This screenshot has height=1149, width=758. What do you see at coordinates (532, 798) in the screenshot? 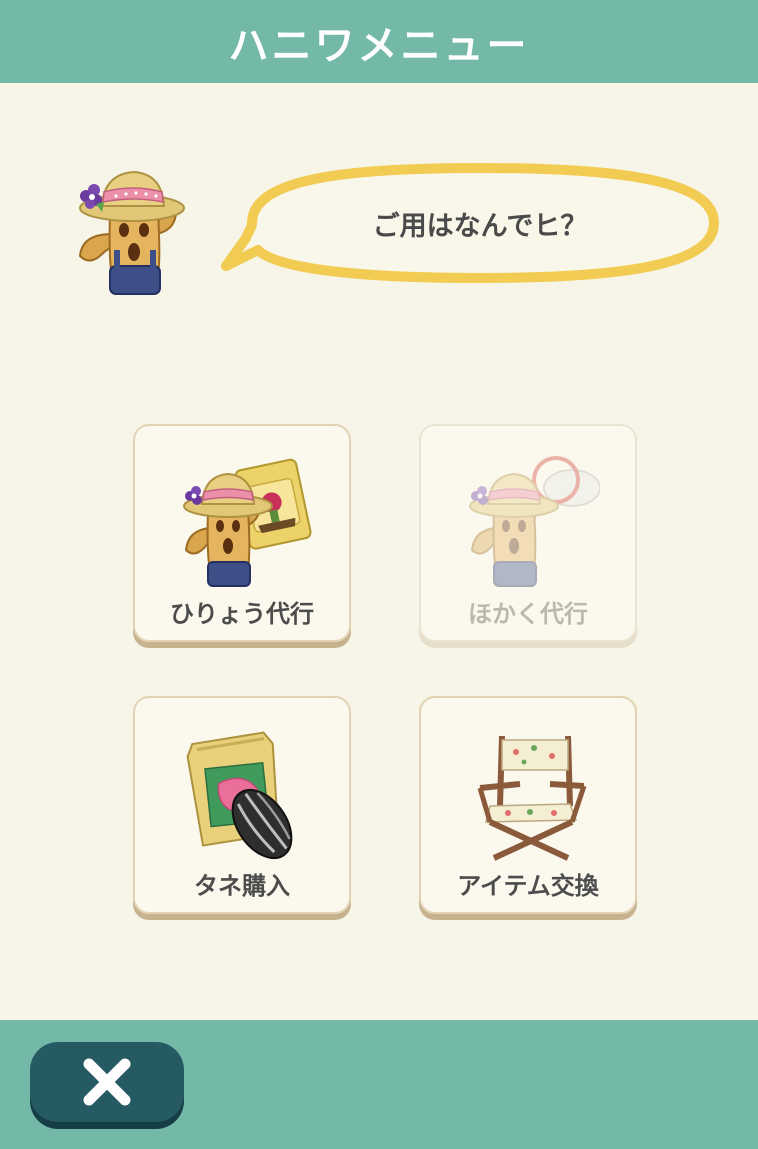
I see `folding-chair-icon` at bounding box center [532, 798].